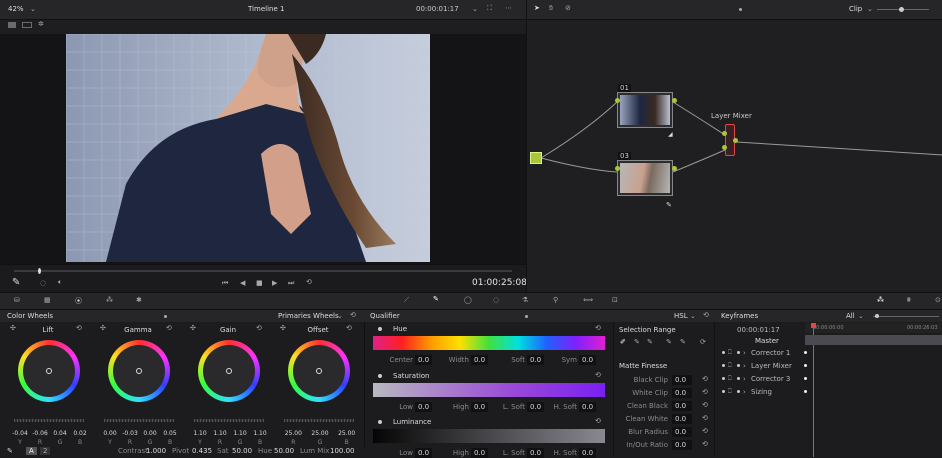 This screenshot has width=942, height=458. What do you see at coordinates (724, 133) in the screenshot?
I see `mixer-input-dot` at bounding box center [724, 133].